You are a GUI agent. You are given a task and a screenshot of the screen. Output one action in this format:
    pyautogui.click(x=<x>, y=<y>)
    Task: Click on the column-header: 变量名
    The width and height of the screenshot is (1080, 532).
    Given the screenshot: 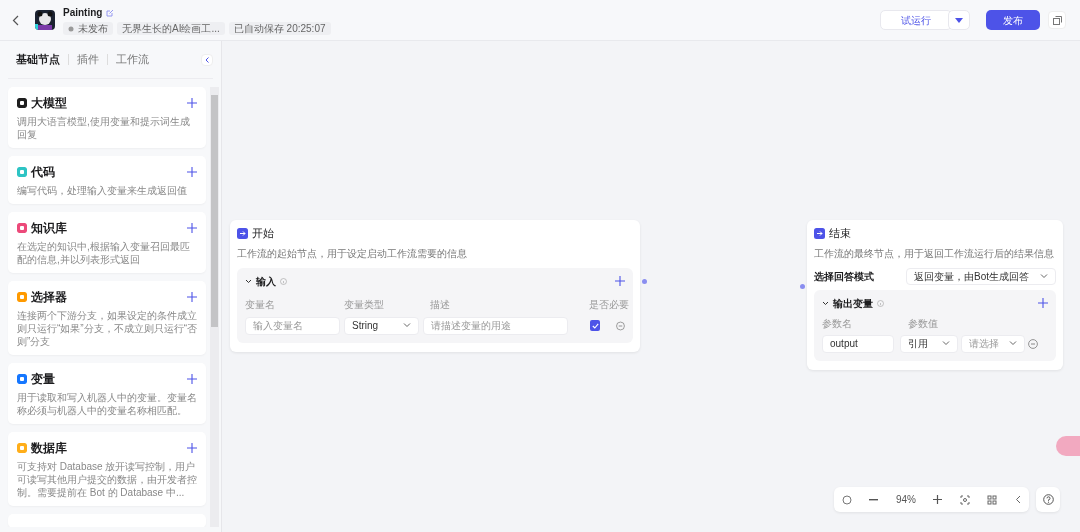 What is the action you would take?
    pyautogui.click(x=260, y=304)
    